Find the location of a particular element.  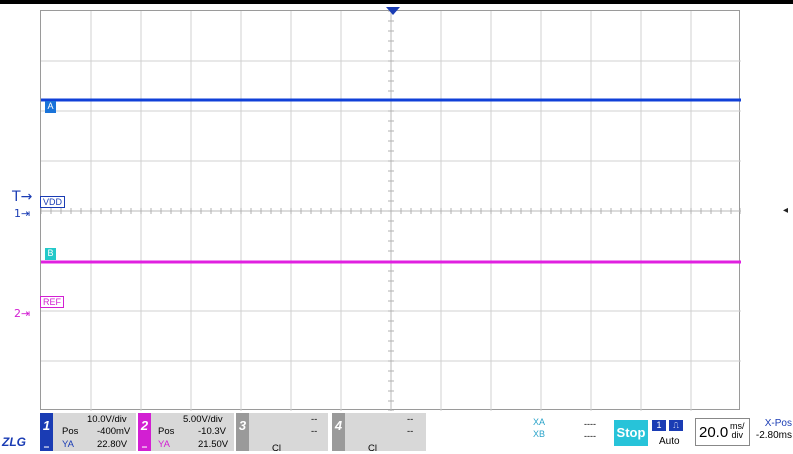

cursor-values: ---- ---- is located at coordinates (590, 430).